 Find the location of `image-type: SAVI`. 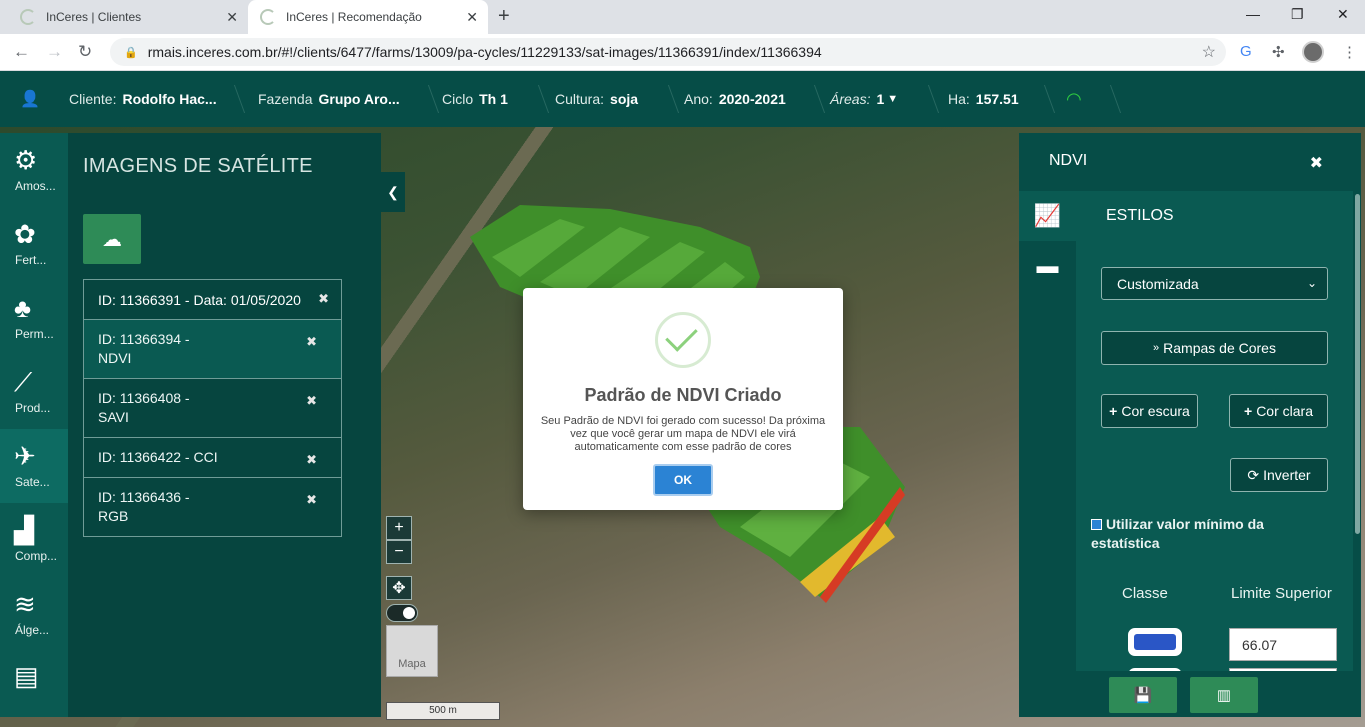

image-type: SAVI is located at coordinates (113, 417).